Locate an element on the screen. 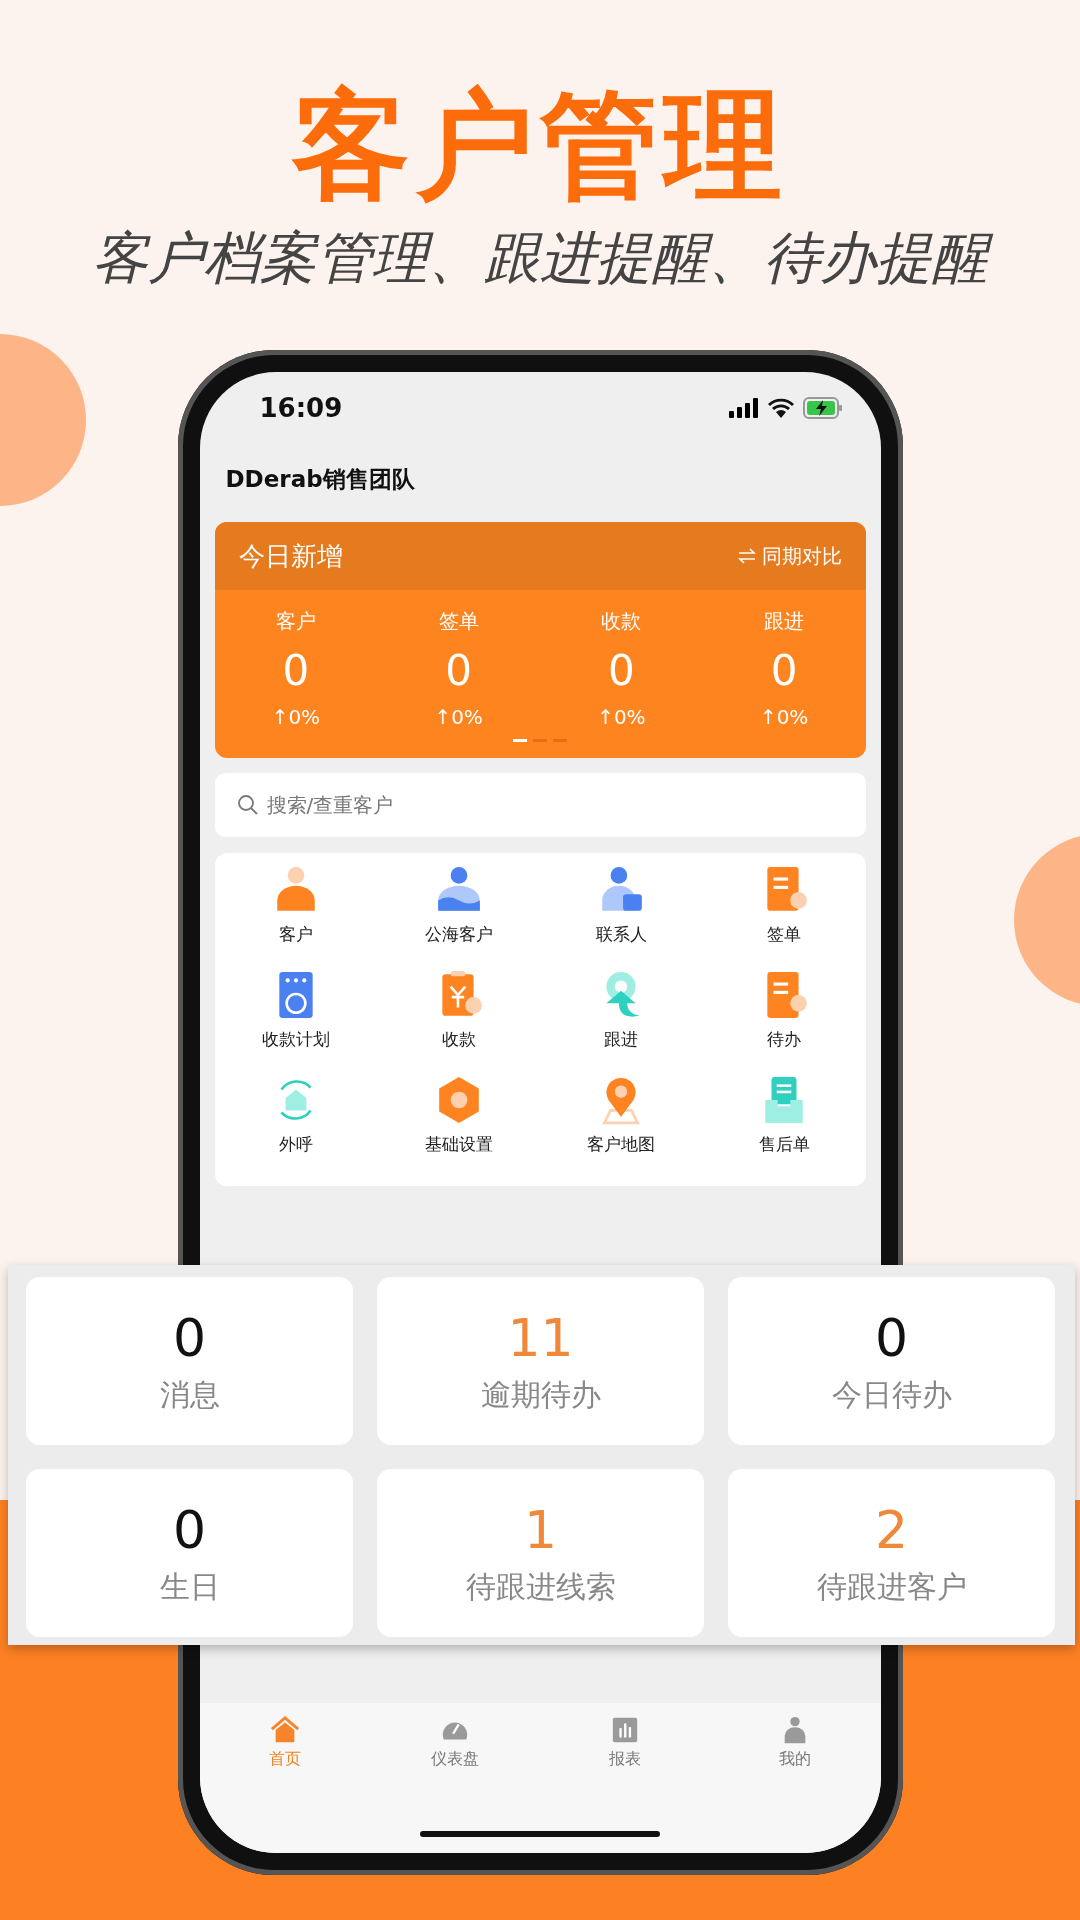 The width and height of the screenshot is (1080, 1920). reminder-card: 1 待跟进线索 is located at coordinates (540, 1553).